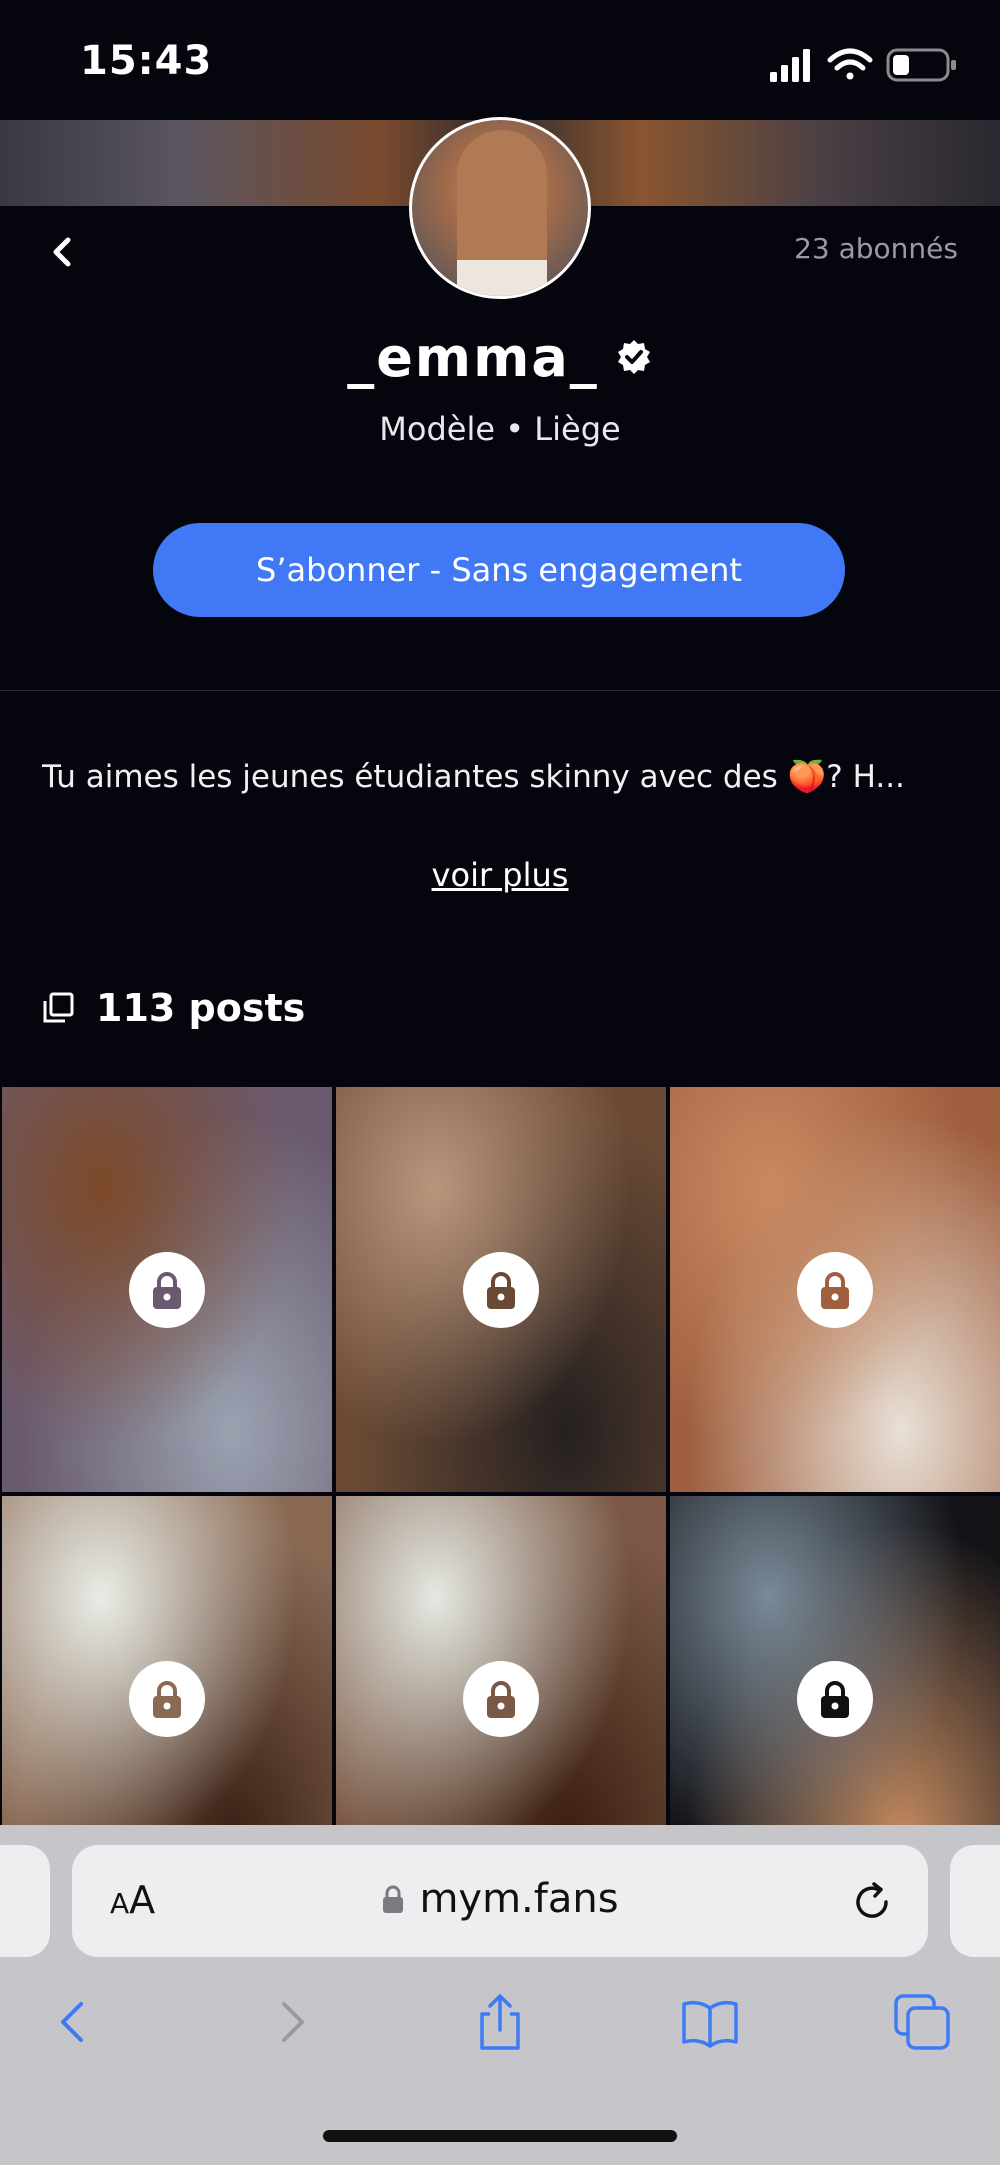 Image resolution: width=1000 pixels, height=2165 pixels. I want to click on tabs-icon, so click(922, 2022).